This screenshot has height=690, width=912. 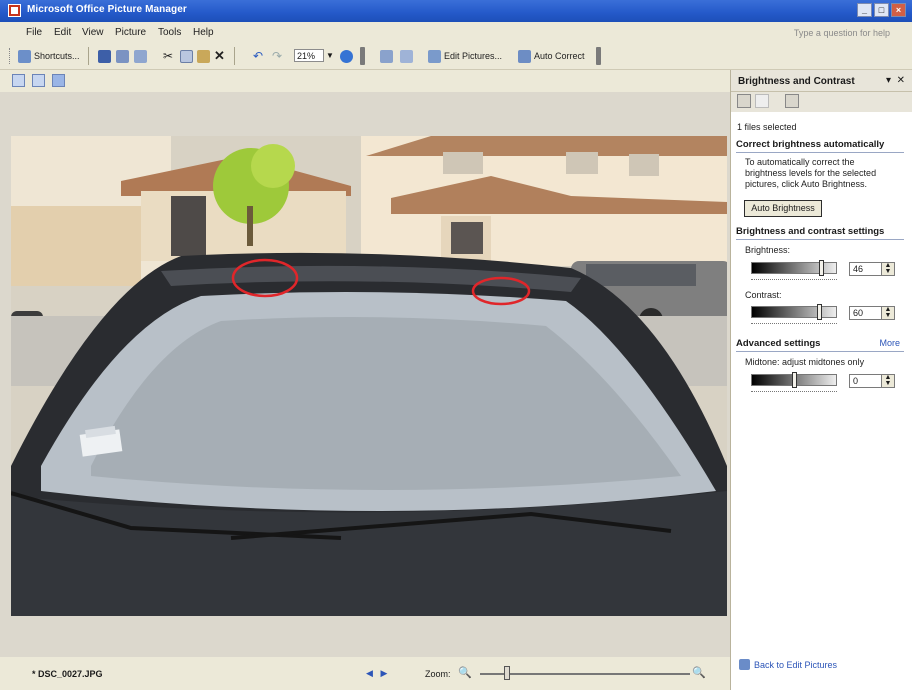 I want to click on current-filename: * DSC_0027.JPG, so click(x=67, y=674).